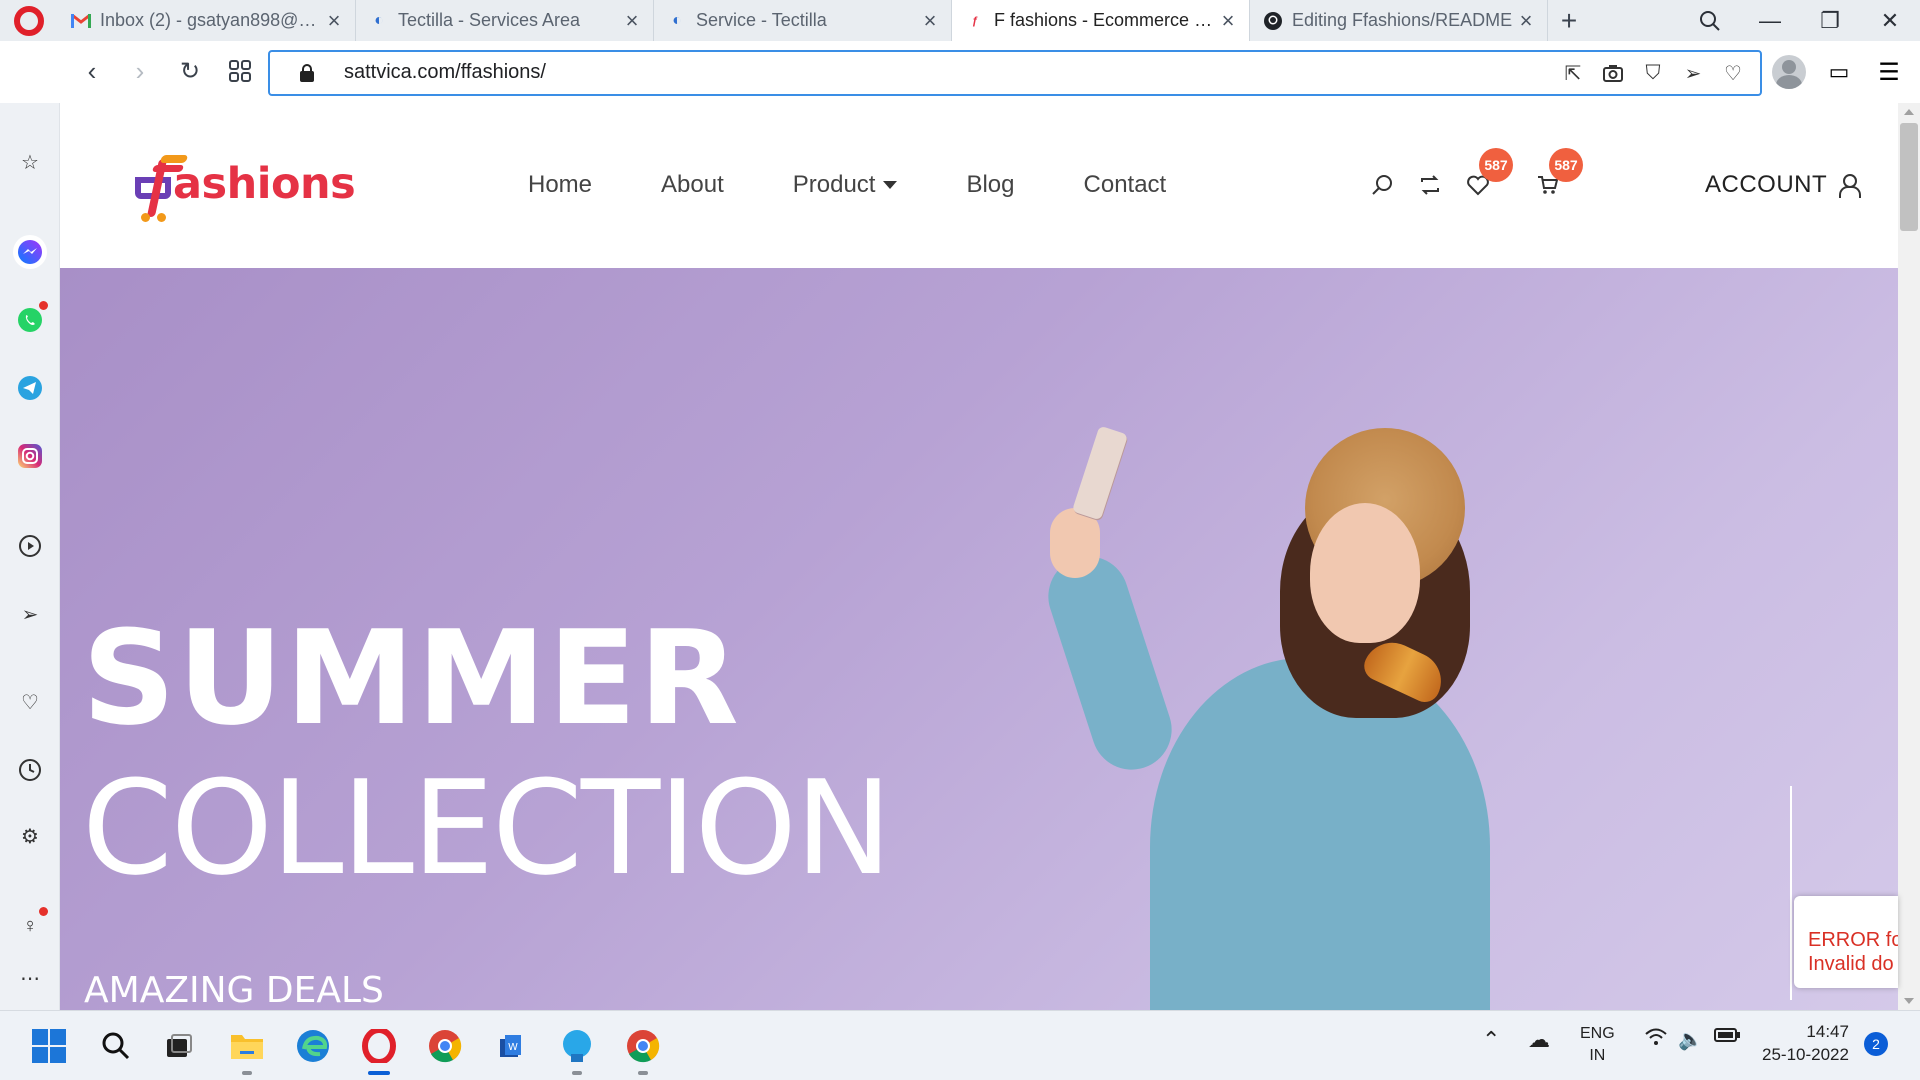  Describe the element at coordinates (1015, 73) in the screenshot. I see `address-bar: sattvica.com/ffashions/ ⇱ ⛉ ➢ ♡` at that location.